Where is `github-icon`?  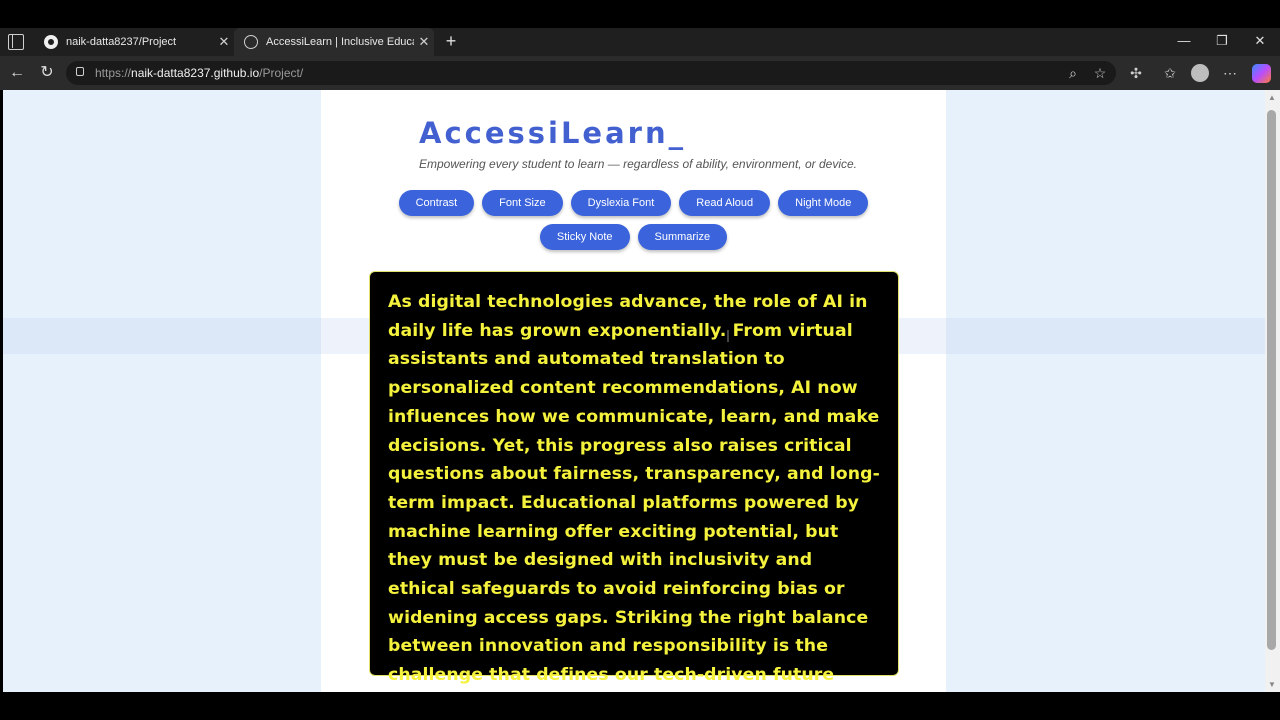
github-icon is located at coordinates (51, 42).